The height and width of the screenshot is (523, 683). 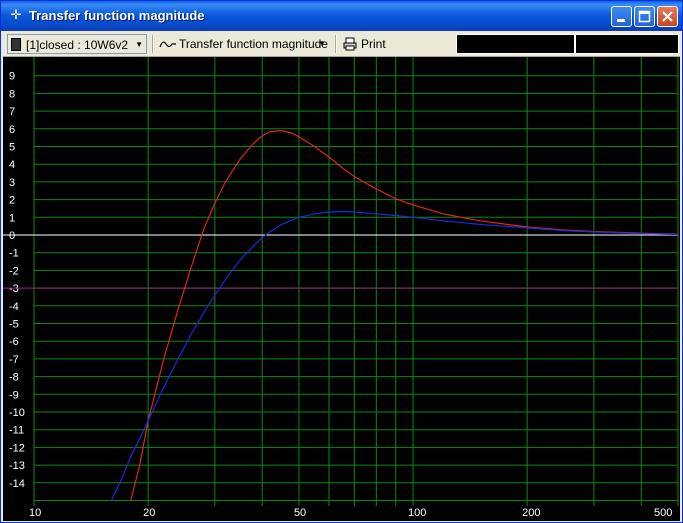 I want to click on status-panel-right, so click(x=627, y=44).